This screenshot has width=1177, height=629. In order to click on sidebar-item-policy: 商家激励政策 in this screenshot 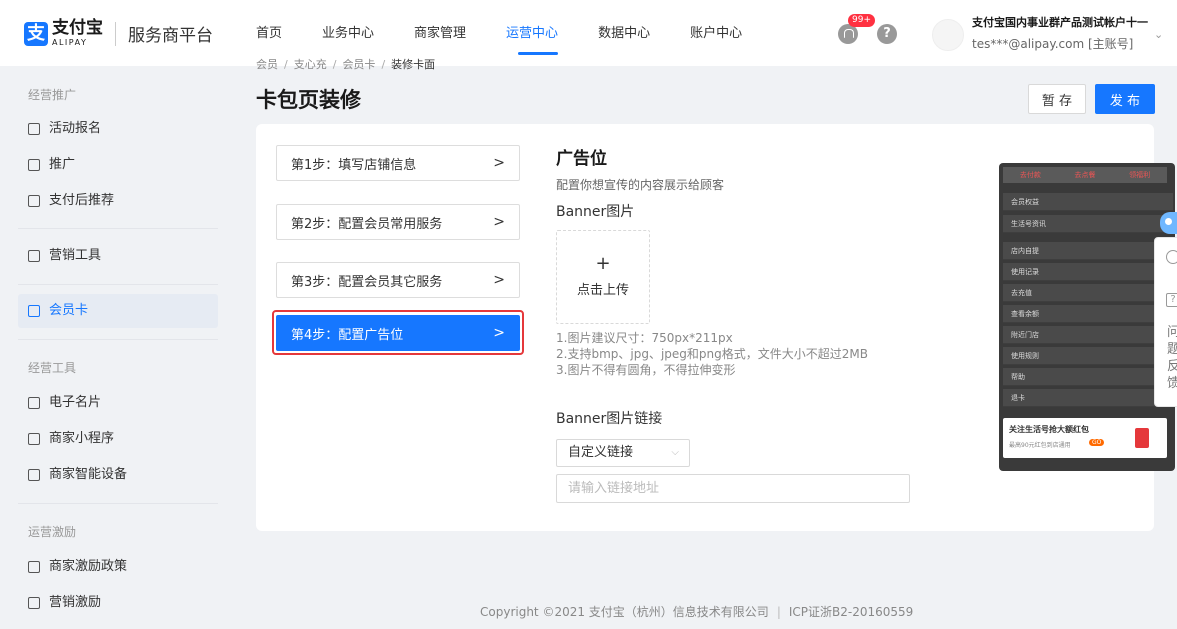, I will do `click(118, 567)`.